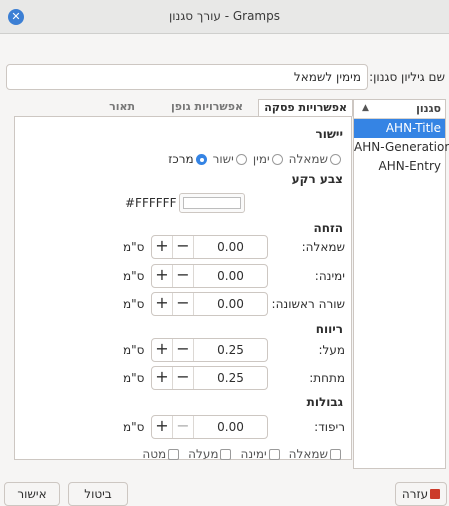 The width and height of the screenshot is (449, 506). What do you see at coordinates (329, 276) in the screenshot?
I see `indent-right-label: ימינה:` at bounding box center [329, 276].